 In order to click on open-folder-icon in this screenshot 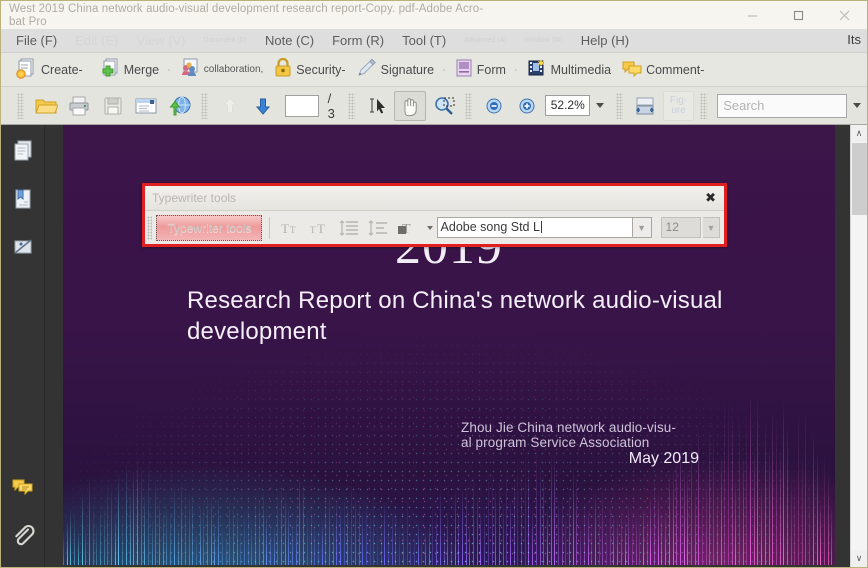, I will do `click(45, 106)`.